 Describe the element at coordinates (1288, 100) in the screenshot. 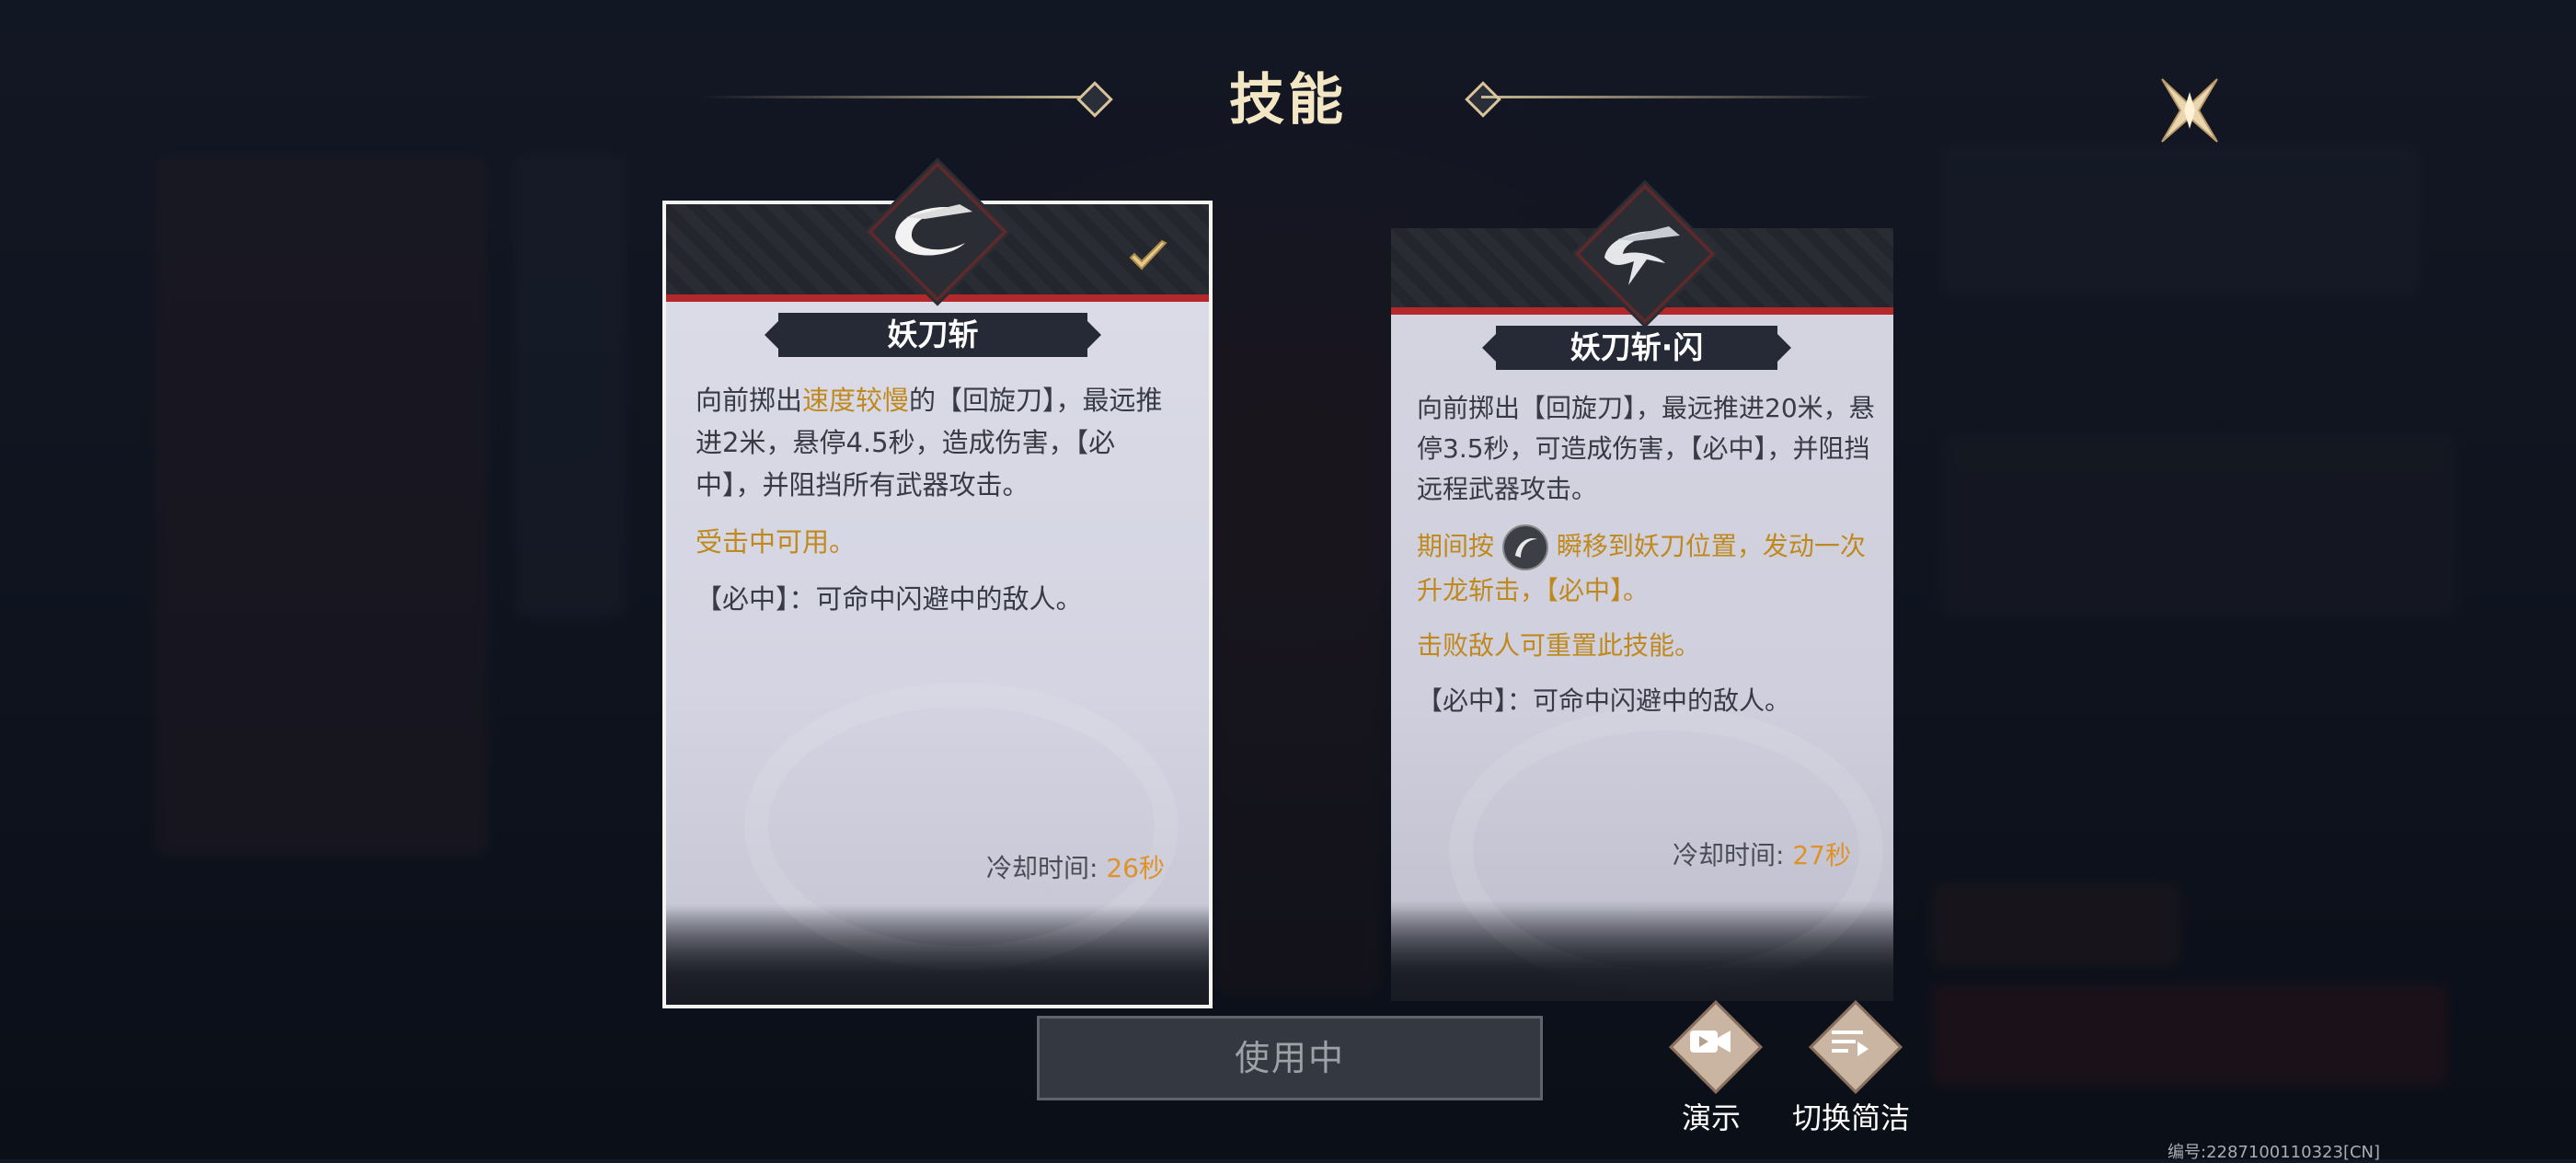

I see `page-title: 技能` at that location.